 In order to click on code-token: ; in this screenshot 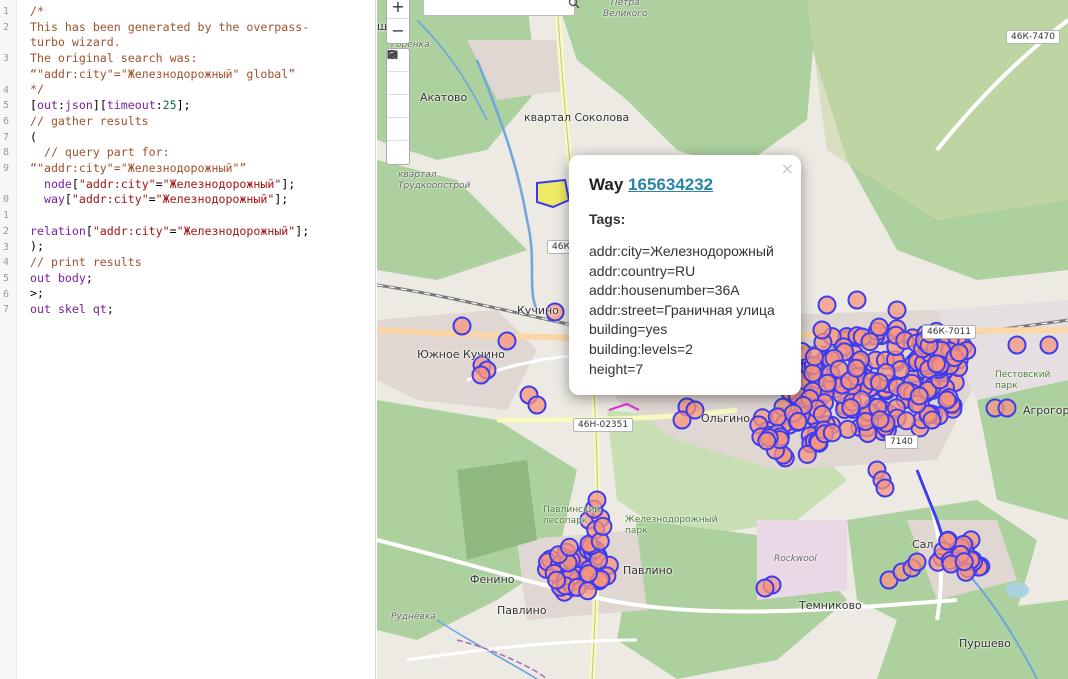, I will do `click(110, 309)`.